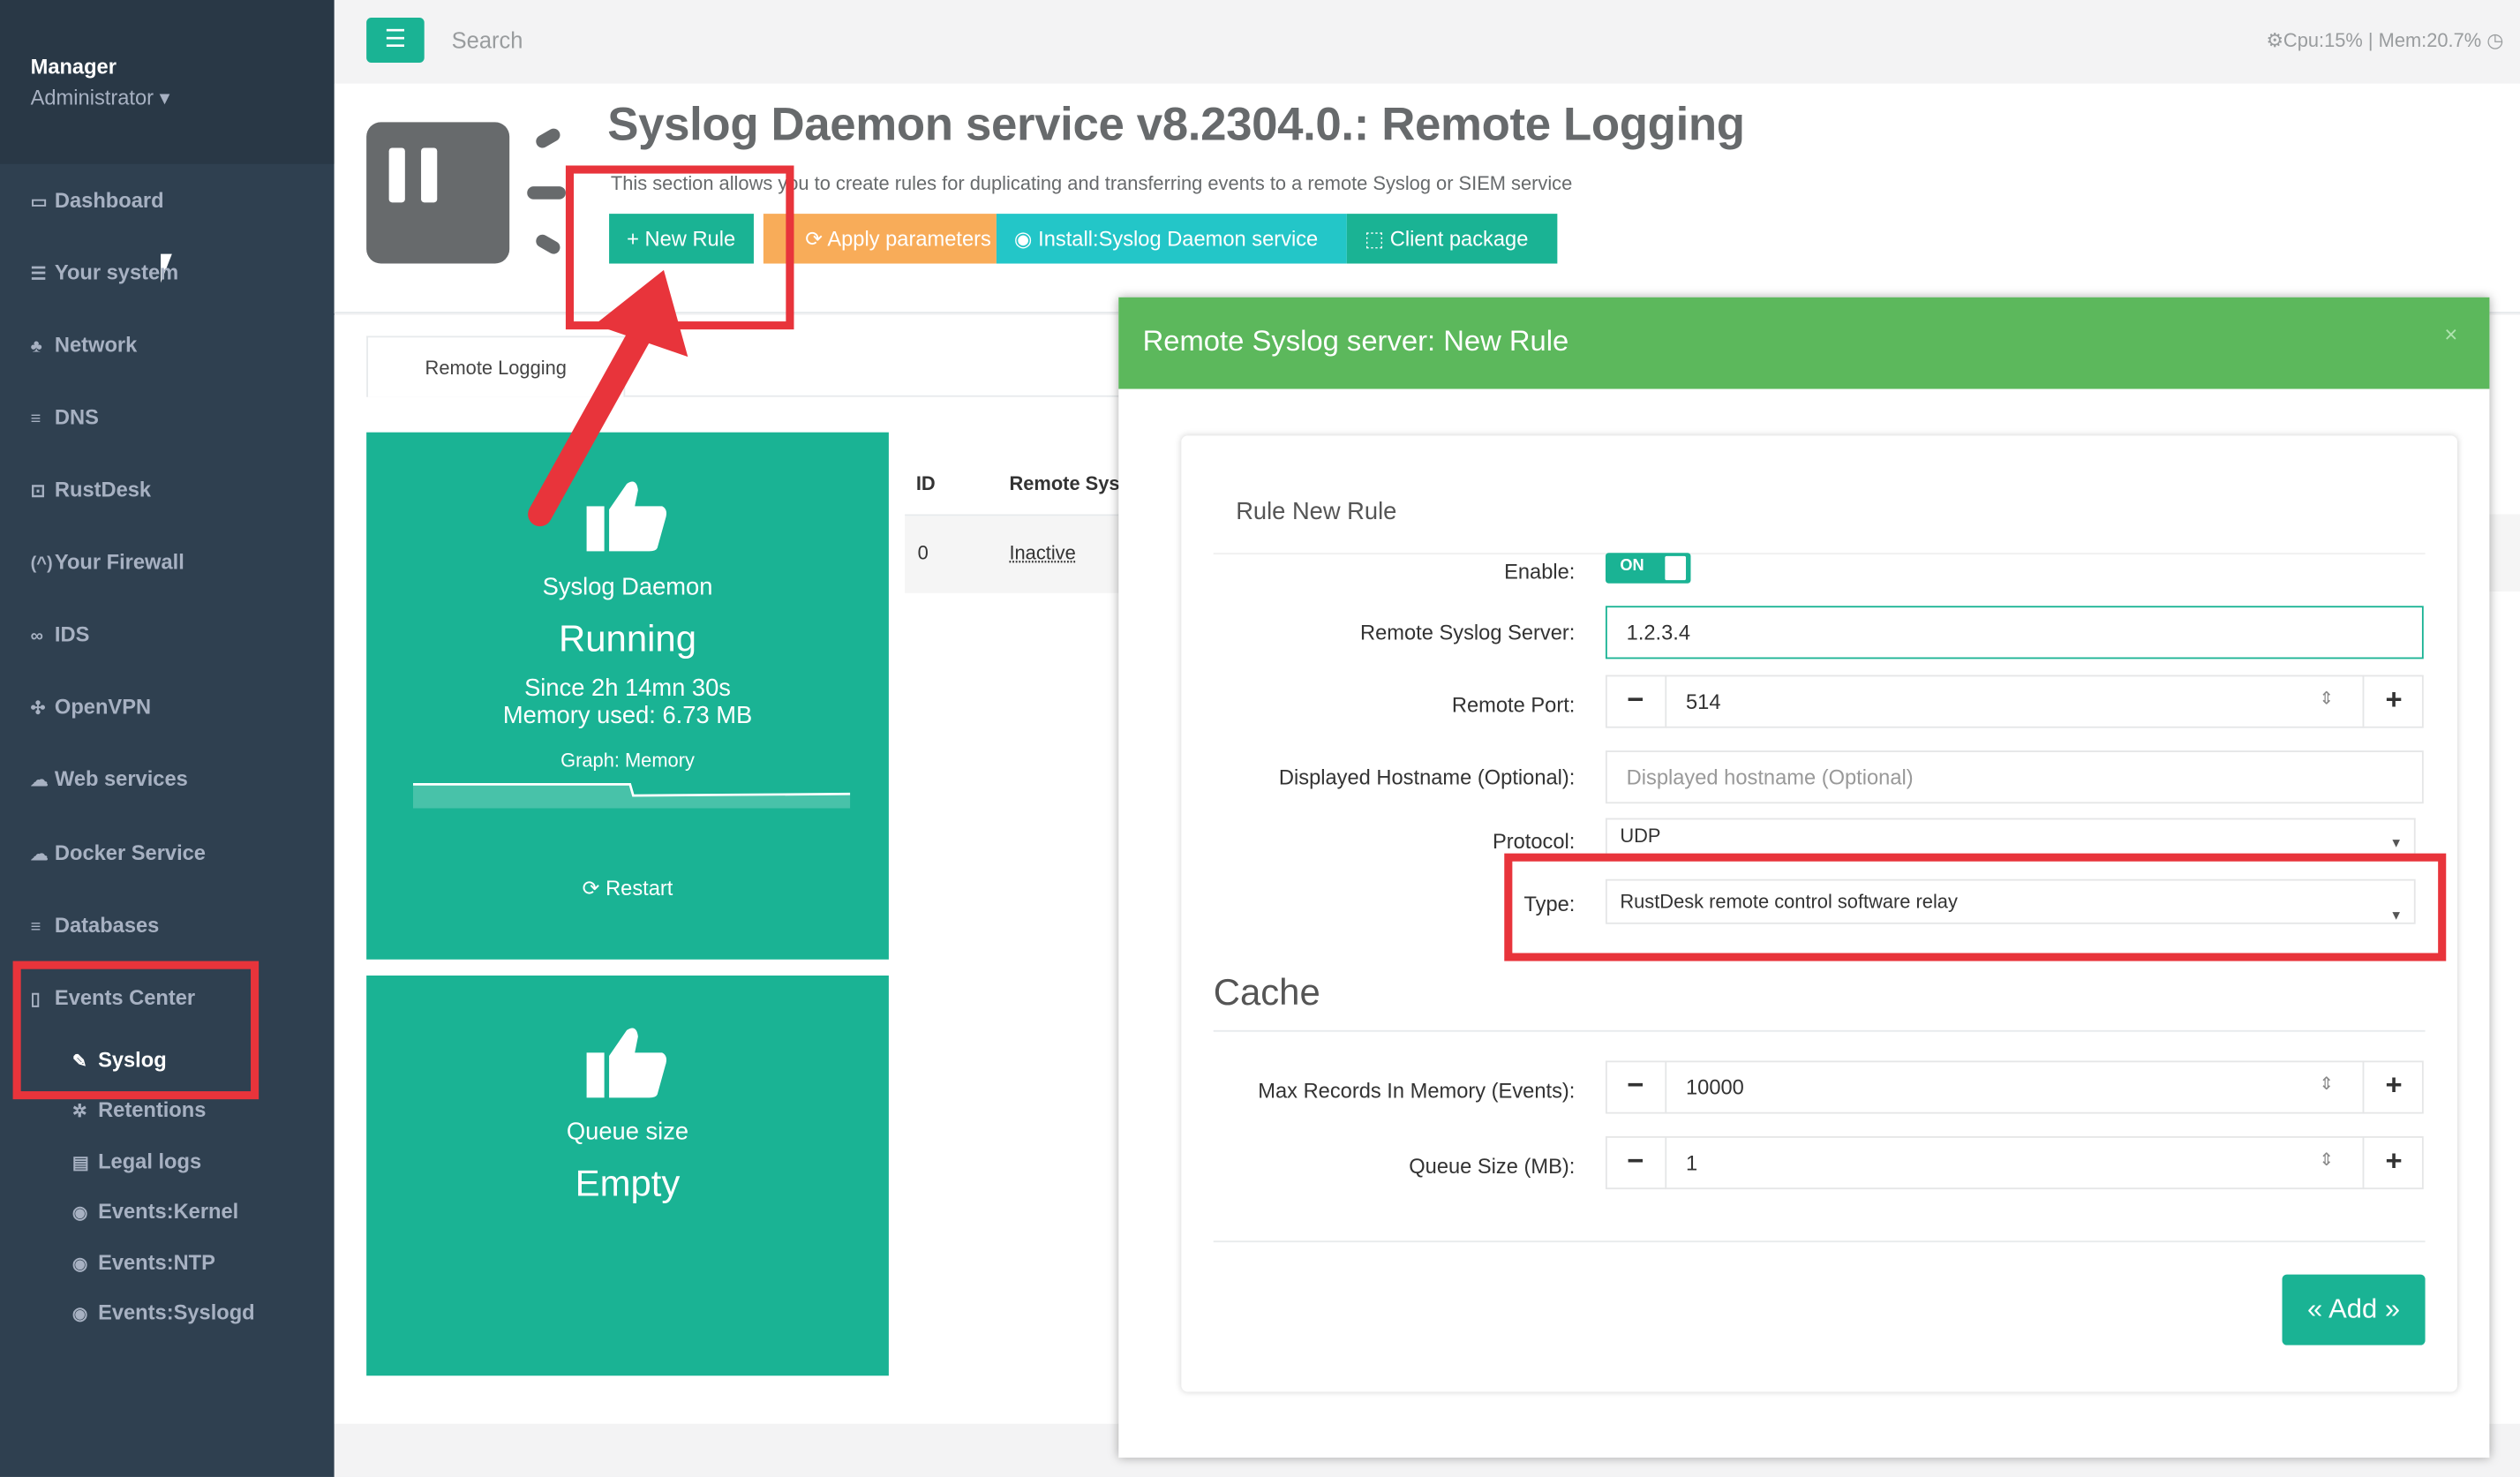 This screenshot has width=2520, height=1477. I want to click on row-status-link: Inactive, so click(1042, 552).